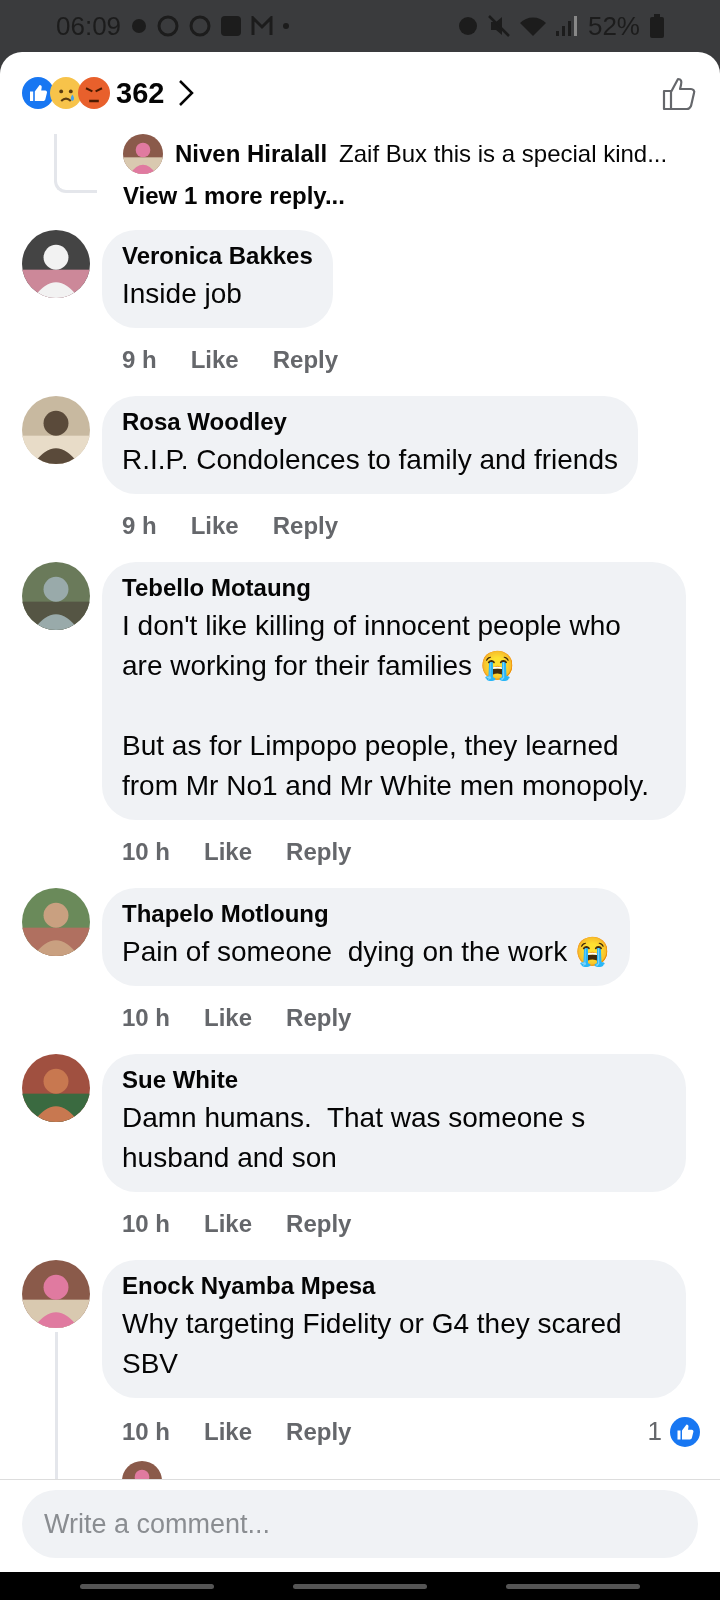 The height and width of the screenshot is (1600, 720). Describe the element at coordinates (251, 154) in the screenshot. I see `commenter-name: Niven Hiralall` at that location.